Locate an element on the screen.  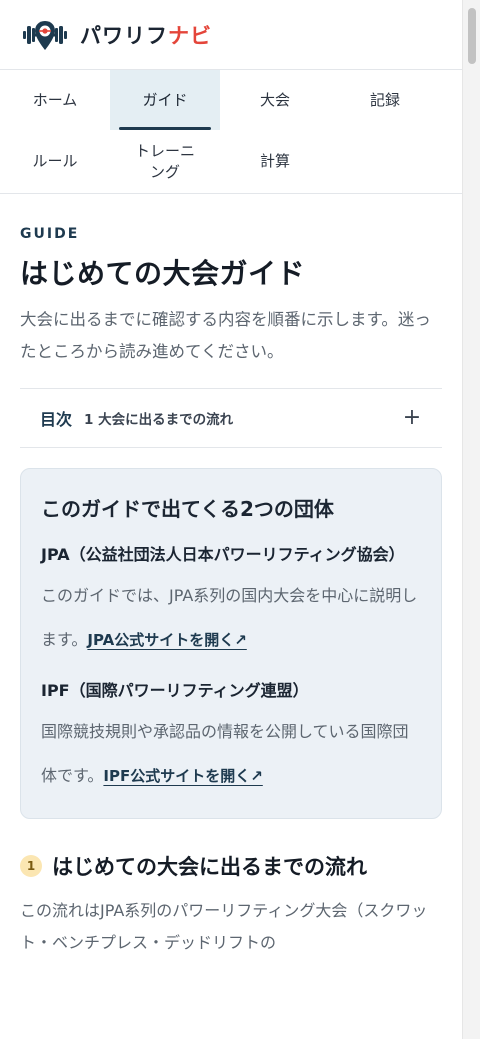
nav-tab-competitions: 大会 is located at coordinates (275, 100).